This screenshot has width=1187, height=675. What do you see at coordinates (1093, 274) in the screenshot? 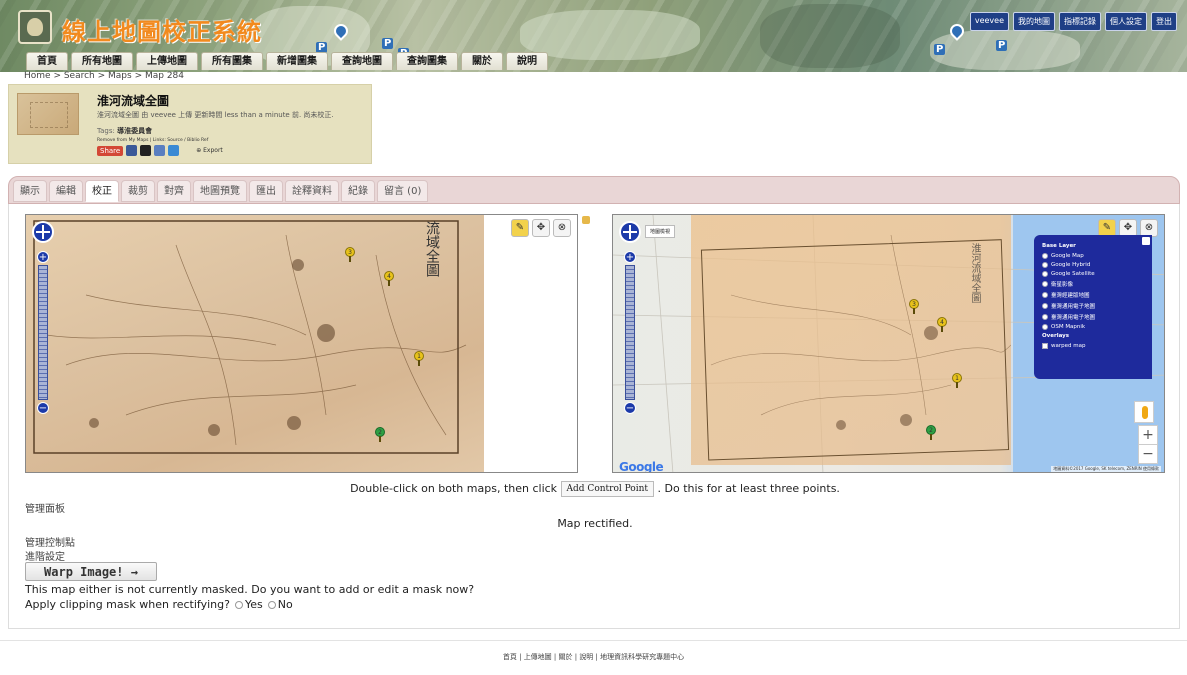
I see `layer-option: Google Satellite` at bounding box center [1093, 274].